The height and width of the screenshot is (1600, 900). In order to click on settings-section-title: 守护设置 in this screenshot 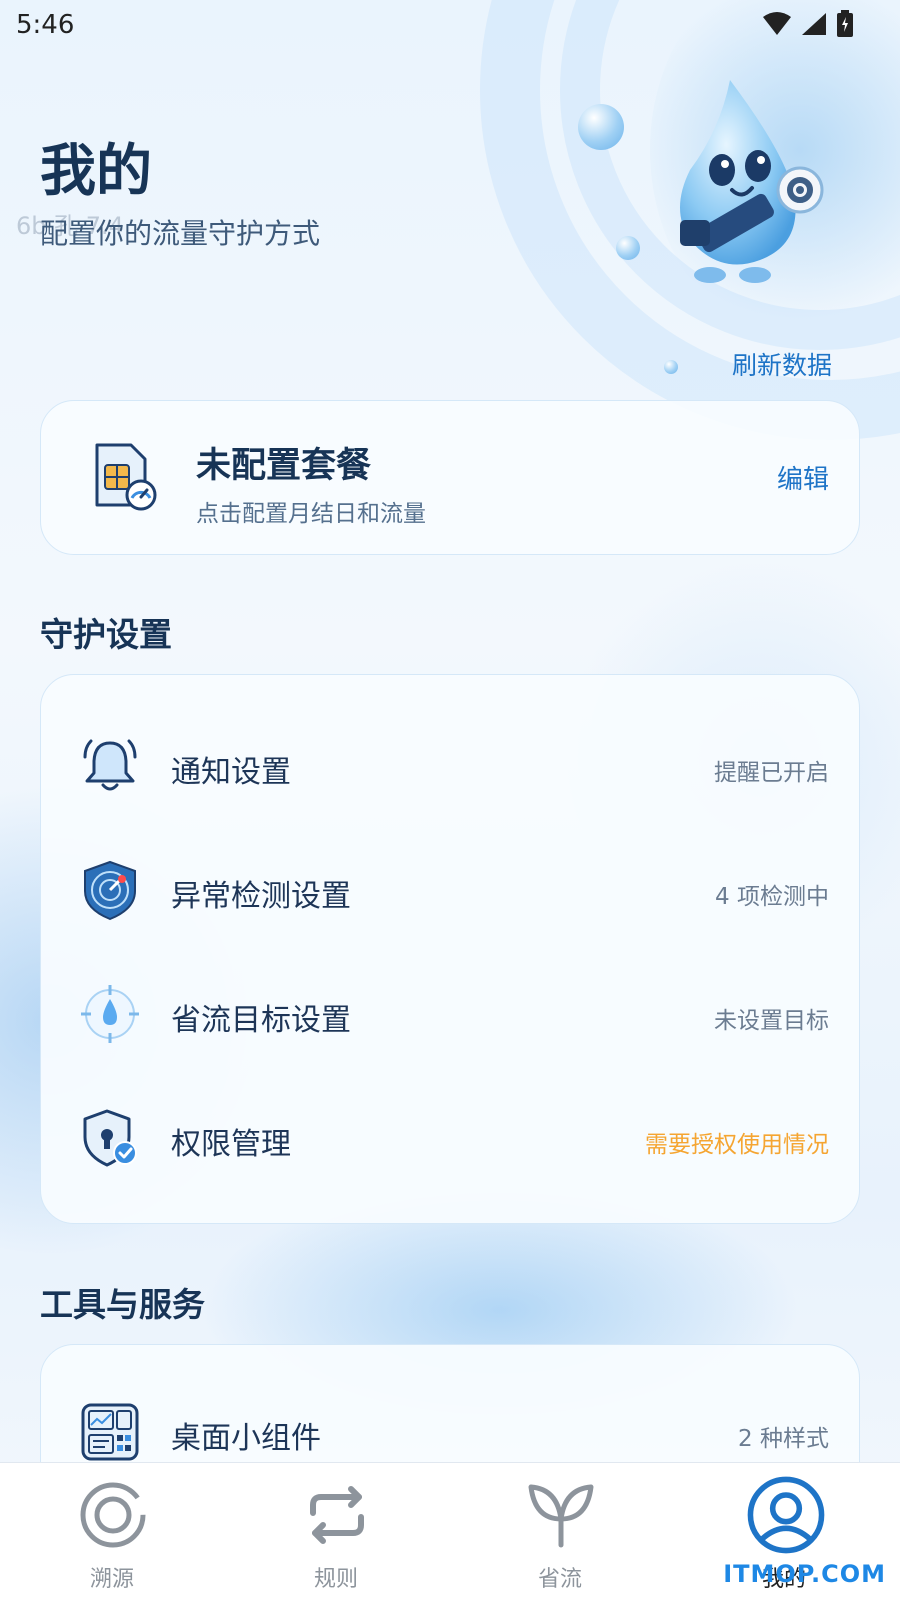, I will do `click(106, 634)`.